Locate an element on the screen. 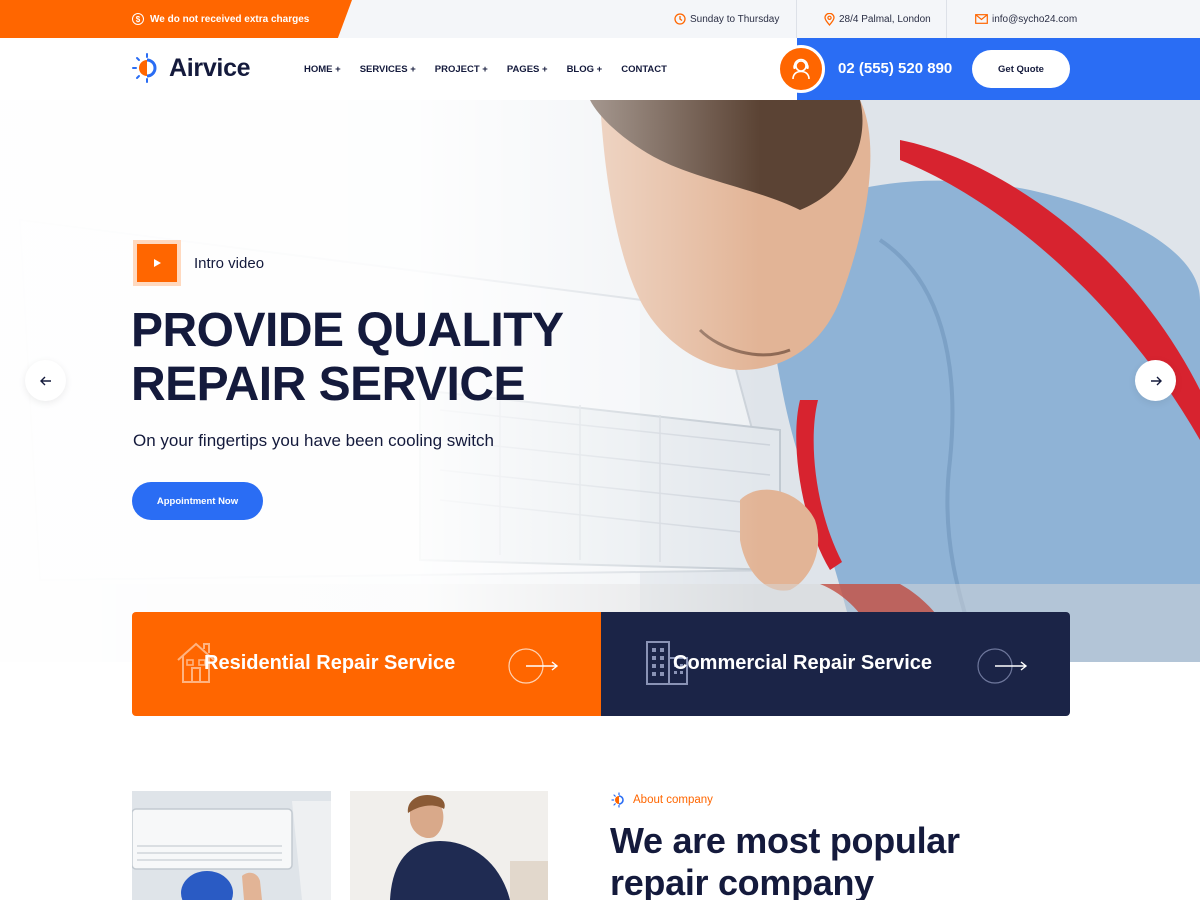 The height and width of the screenshot is (900, 1200). nav-pages: PAGES + is located at coordinates (527, 69).